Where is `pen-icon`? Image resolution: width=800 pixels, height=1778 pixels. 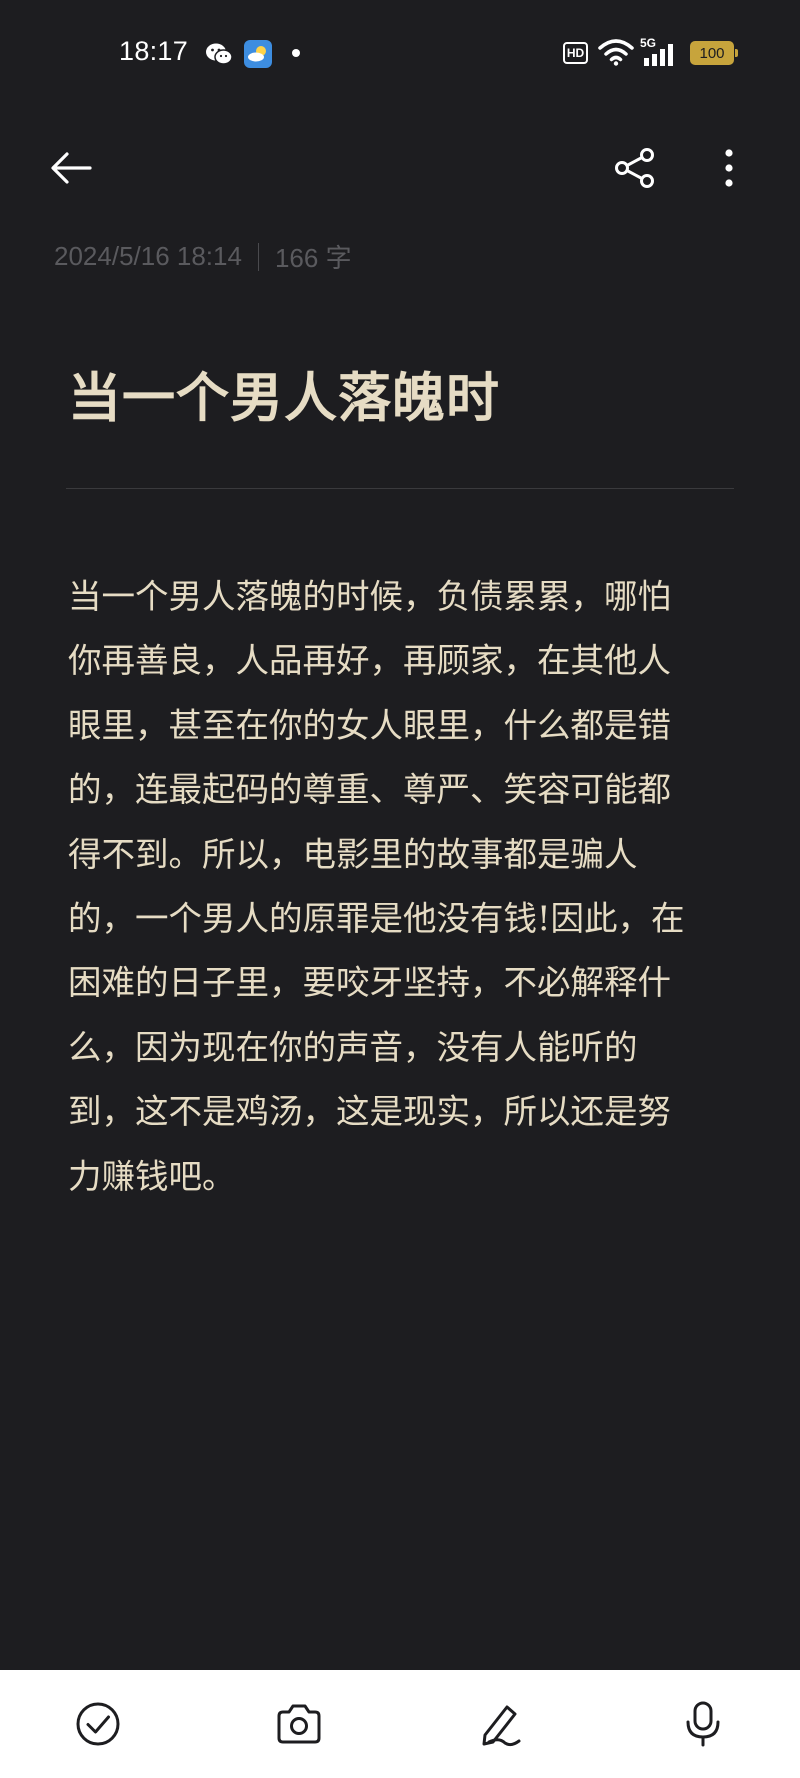 pen-icon is located at coordinates (501, 1726).